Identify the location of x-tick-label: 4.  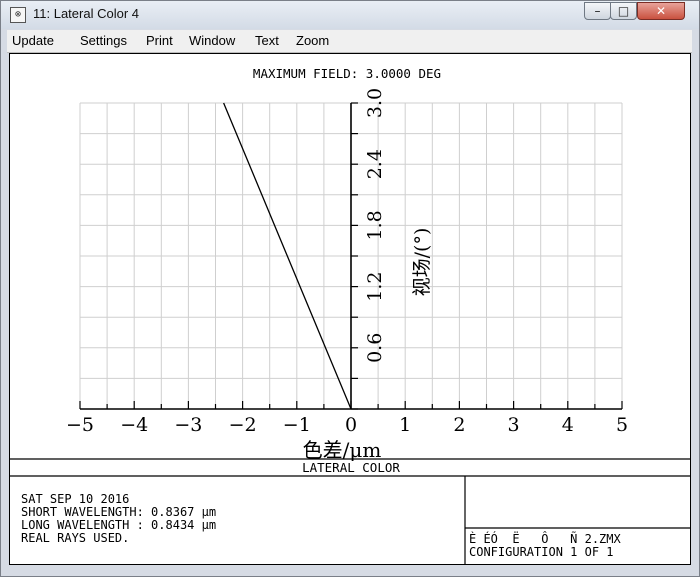
(568, 425).